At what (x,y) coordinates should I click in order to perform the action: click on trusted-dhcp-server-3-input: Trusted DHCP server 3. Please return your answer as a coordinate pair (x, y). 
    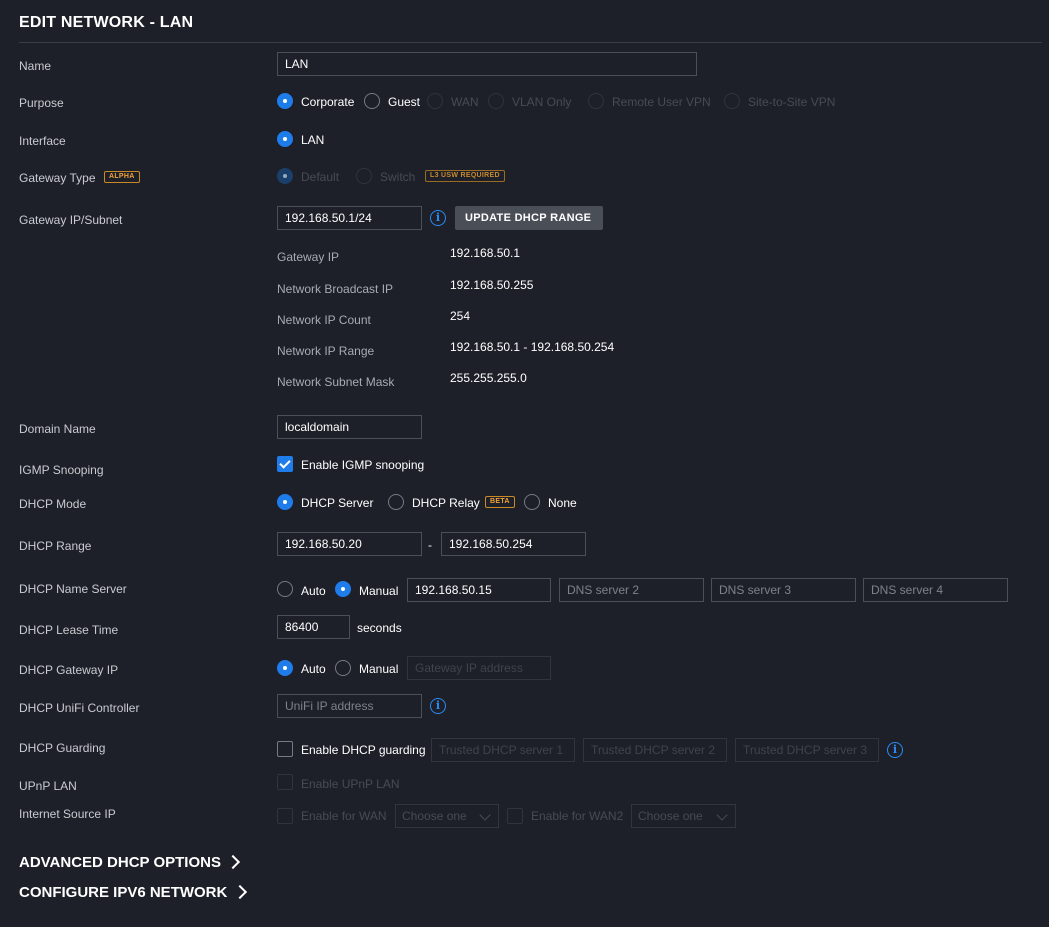
    Looking at the image, I should click on (807, 750).